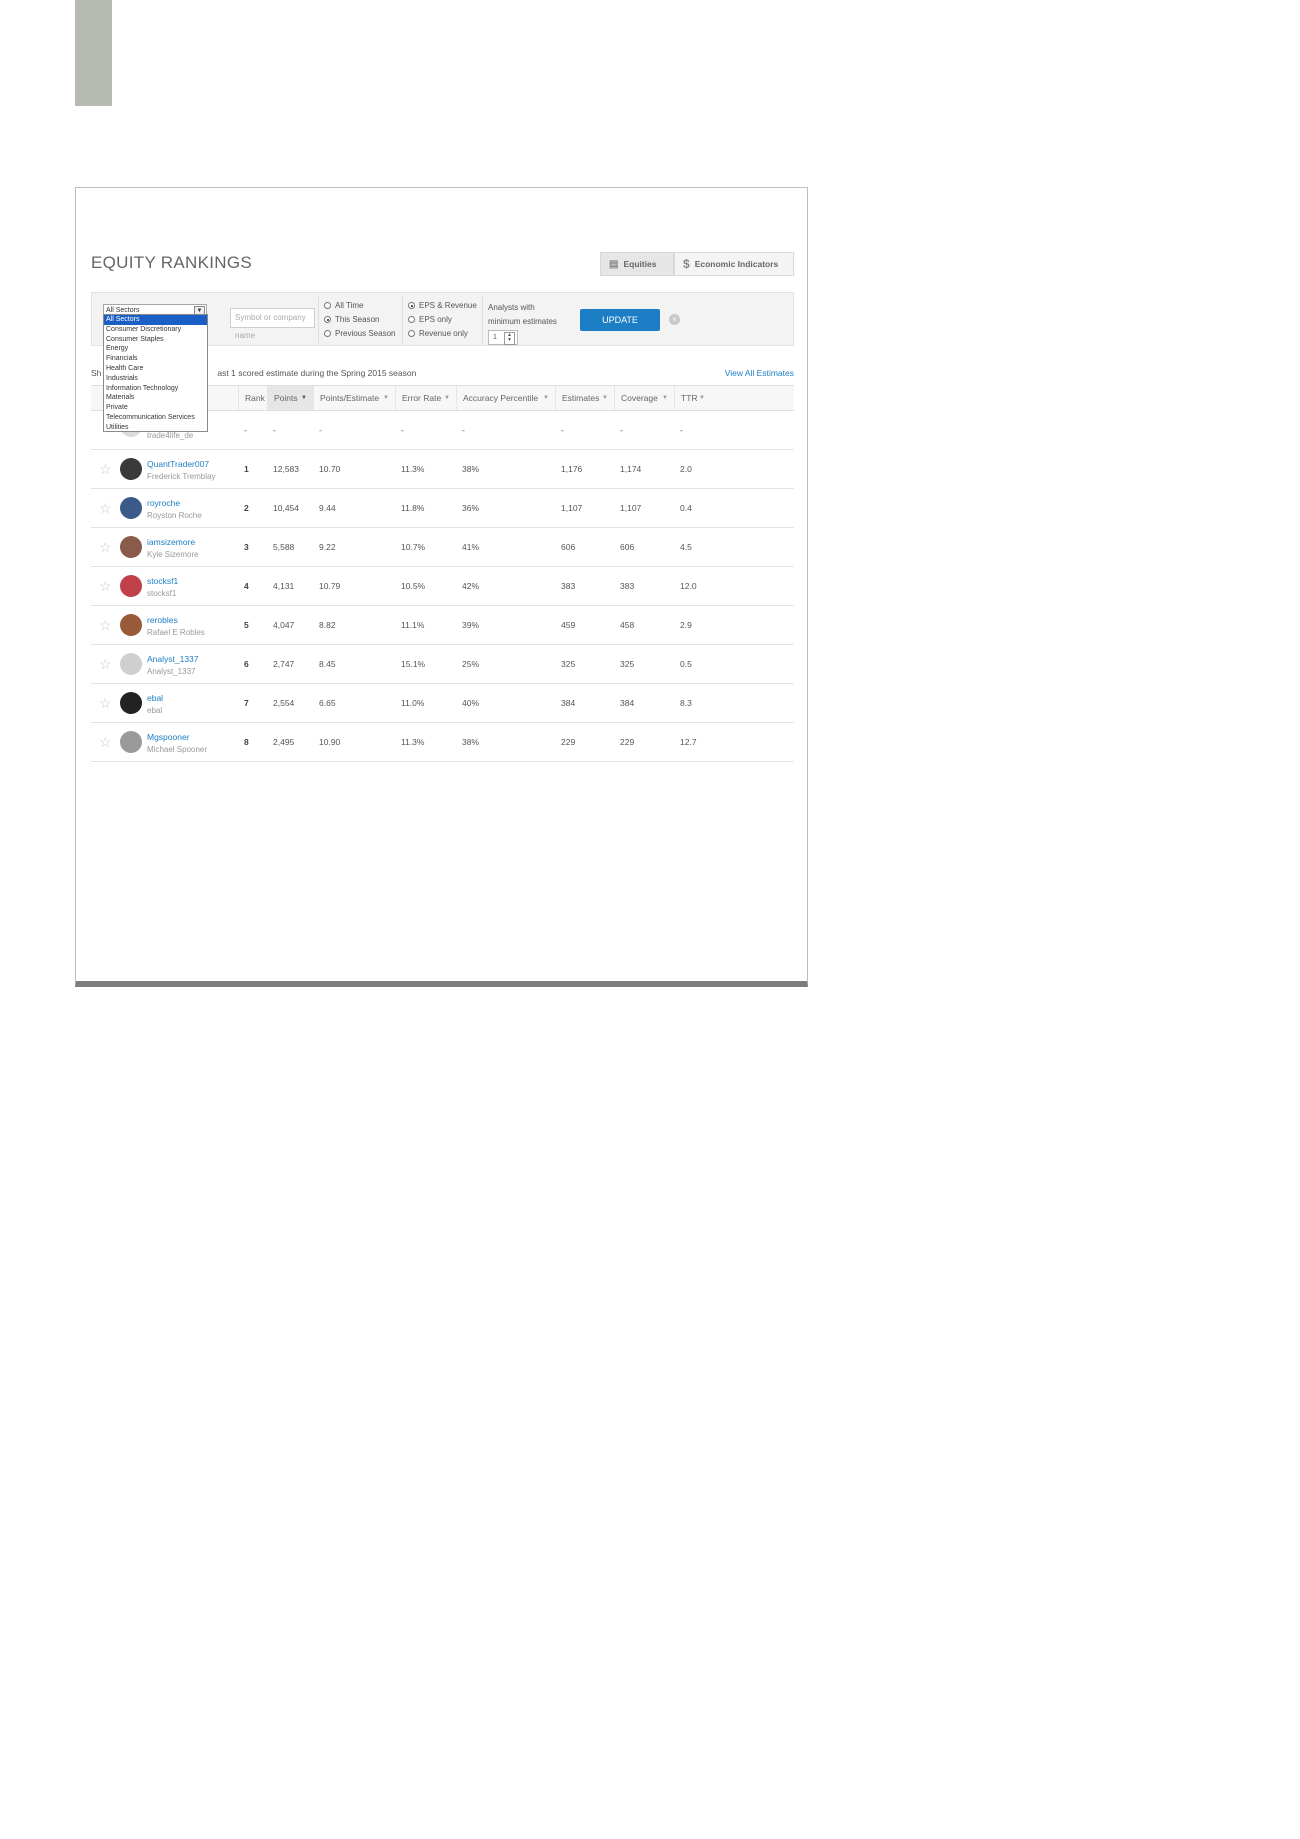 The image size is (1300, 1839). What do you see at coordinates (709, 373) in the screenshot?
I see `view-all-estimates-link: View All Estimates` at bounding box center [709, 373].